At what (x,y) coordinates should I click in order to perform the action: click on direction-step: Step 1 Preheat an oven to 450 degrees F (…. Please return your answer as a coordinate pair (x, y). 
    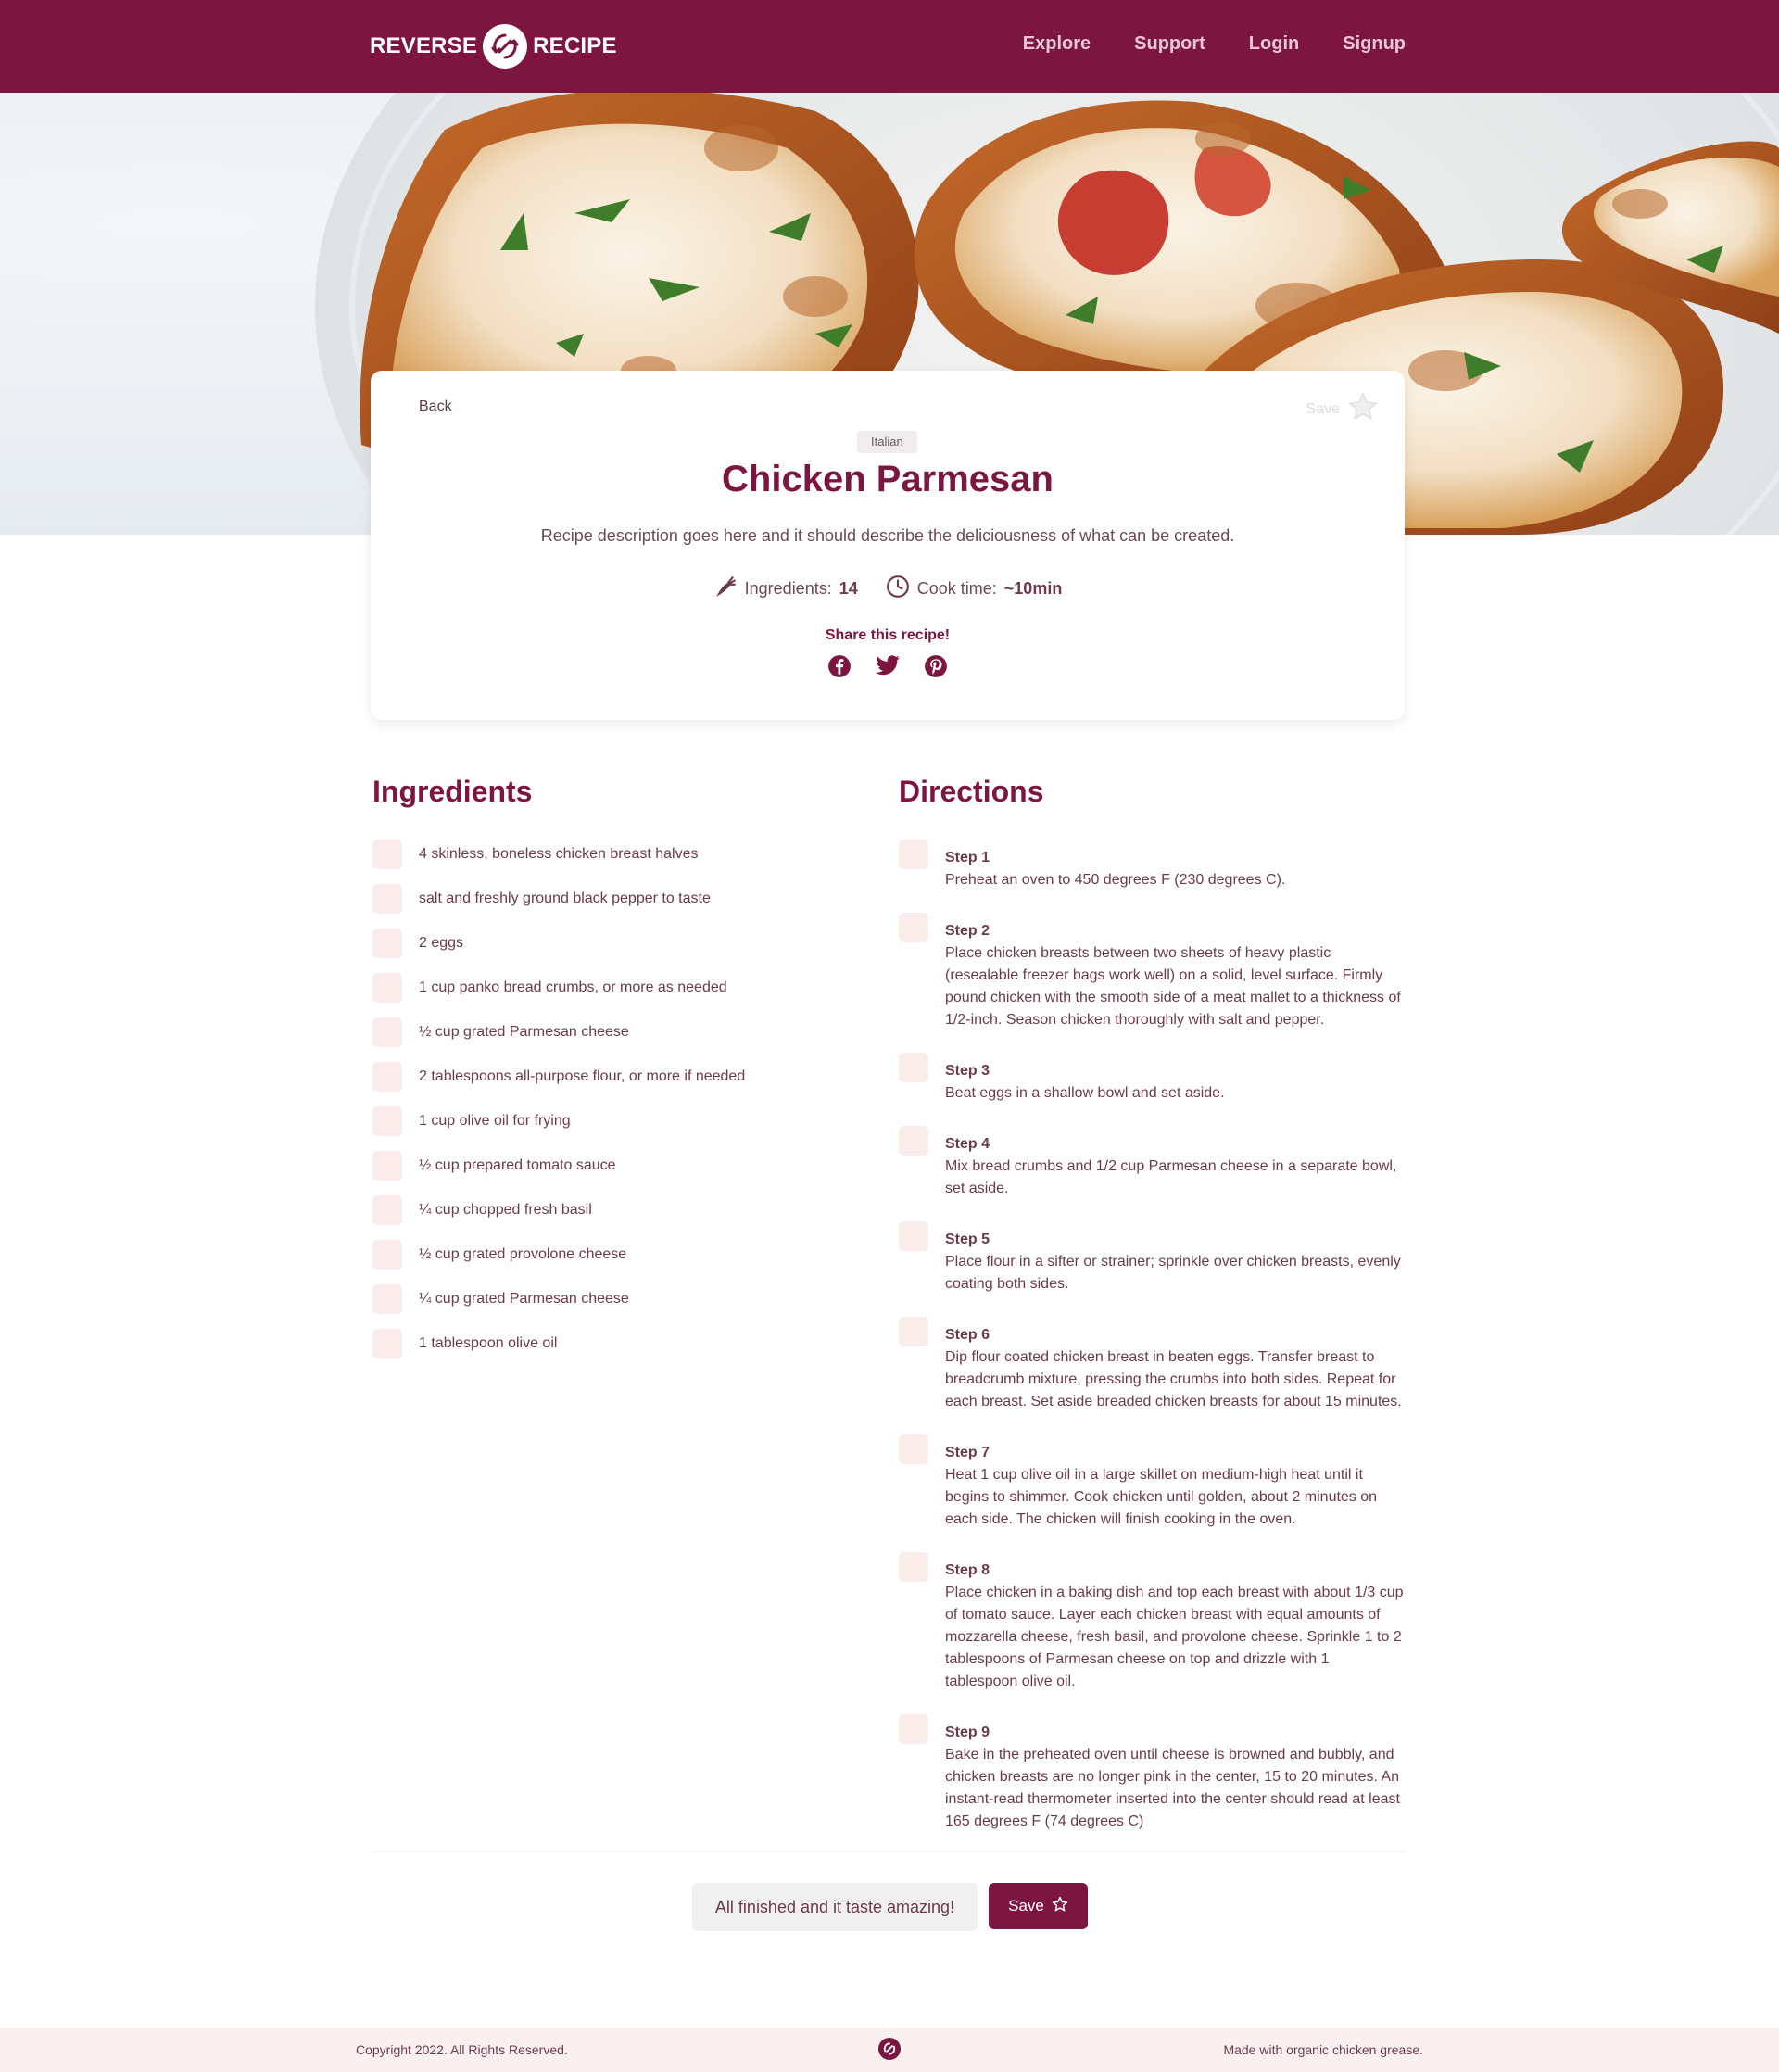
    Looking at the image, I should click on (1151, 865).